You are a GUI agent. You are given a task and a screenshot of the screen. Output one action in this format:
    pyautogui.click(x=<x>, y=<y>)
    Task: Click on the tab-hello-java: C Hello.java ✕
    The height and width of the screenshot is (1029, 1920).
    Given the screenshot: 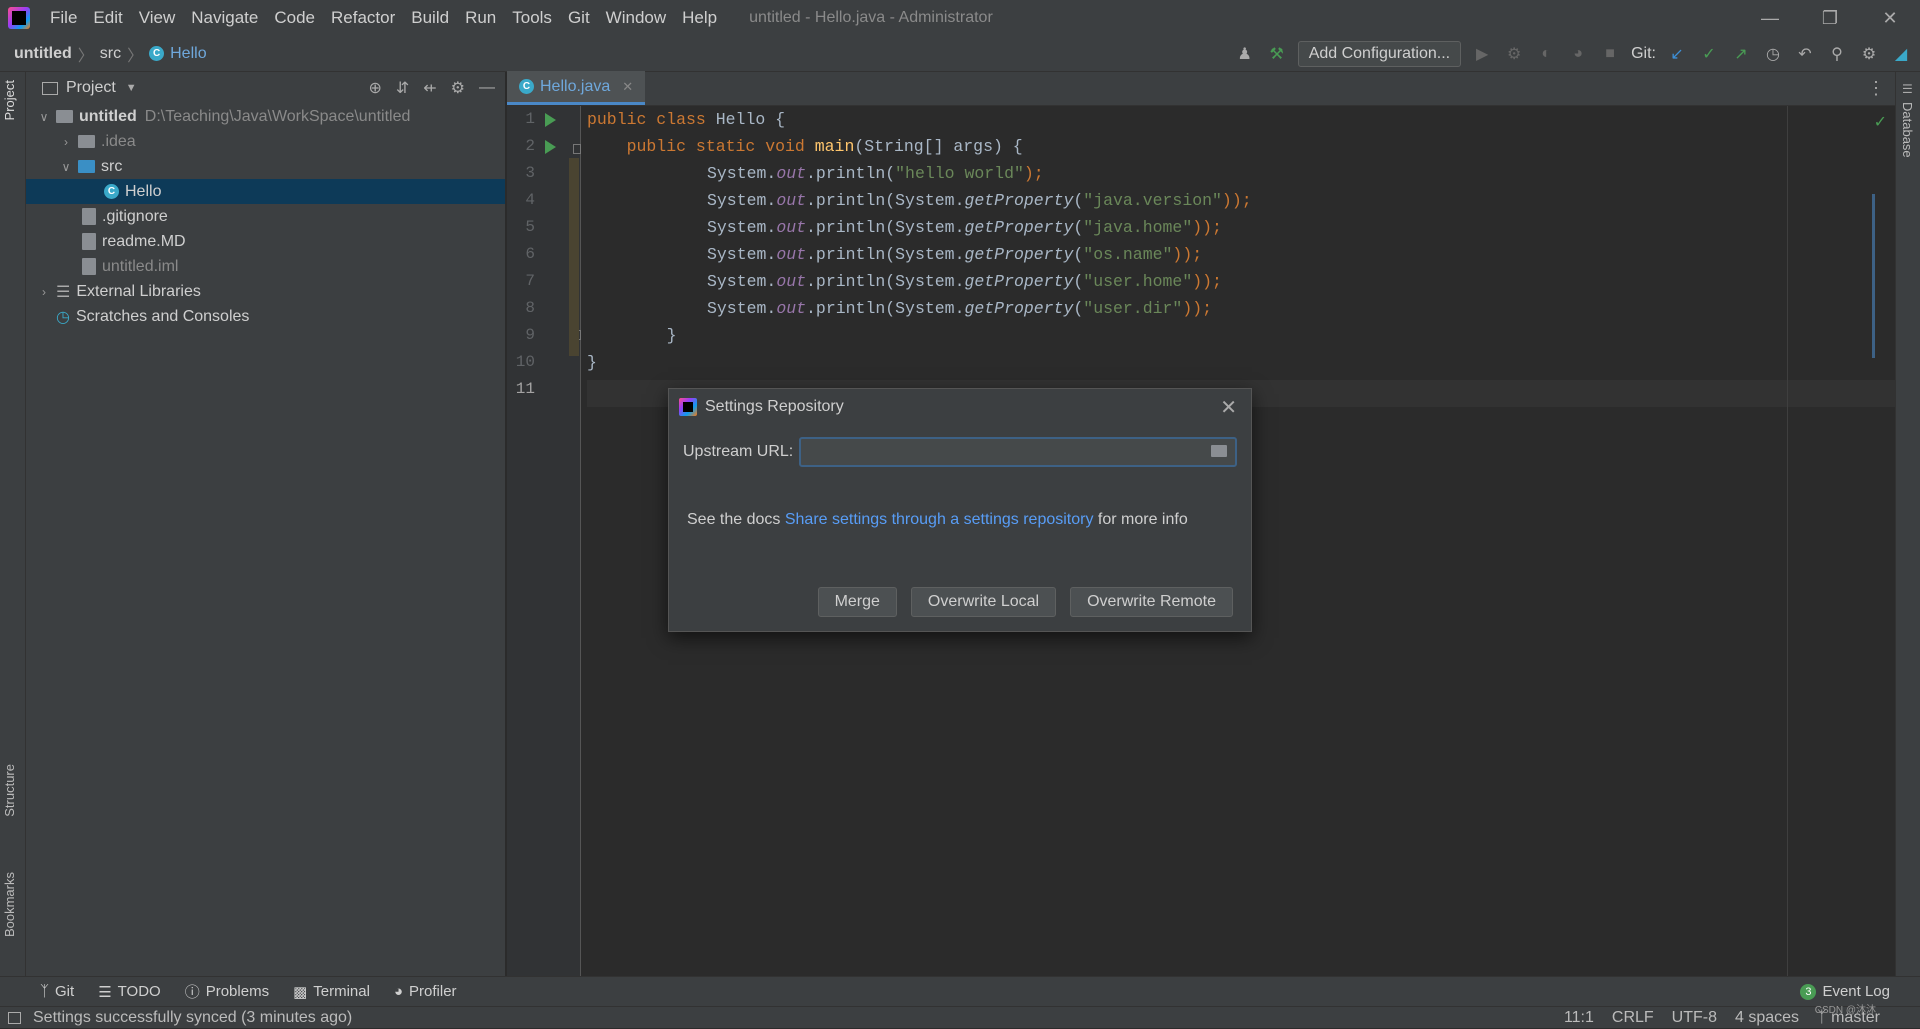 What is the action you would take?
    pyautogui.click(x=576, y=88)
    